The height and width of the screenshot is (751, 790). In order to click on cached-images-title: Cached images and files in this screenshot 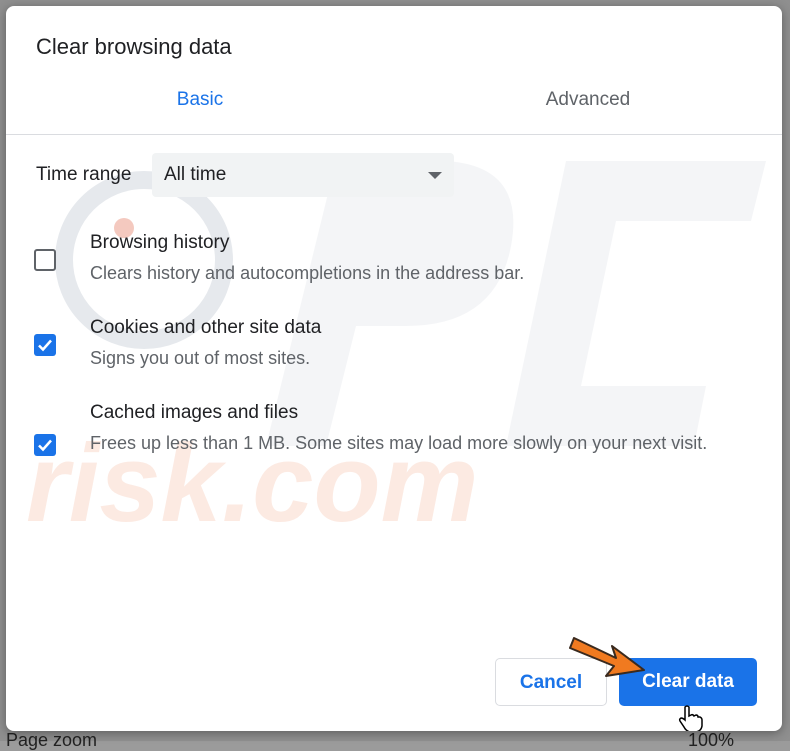, I will do `click(194, 412)`.